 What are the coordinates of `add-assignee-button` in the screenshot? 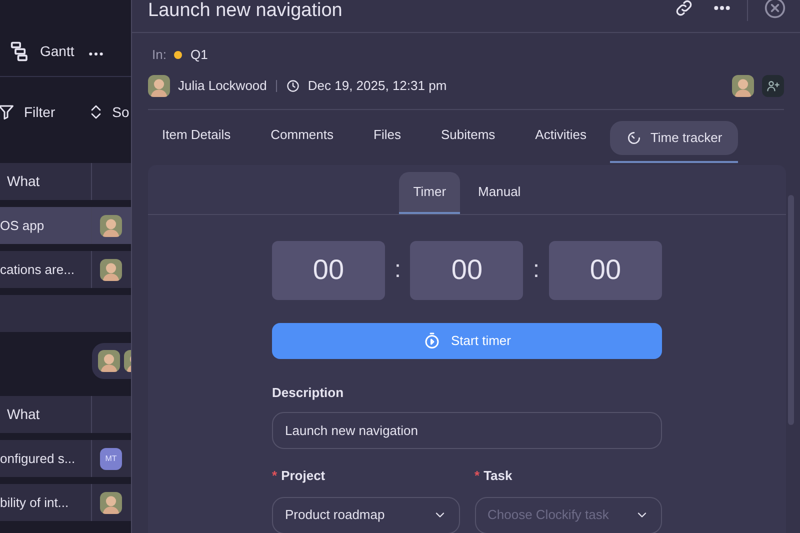 It's located at (773, 85).